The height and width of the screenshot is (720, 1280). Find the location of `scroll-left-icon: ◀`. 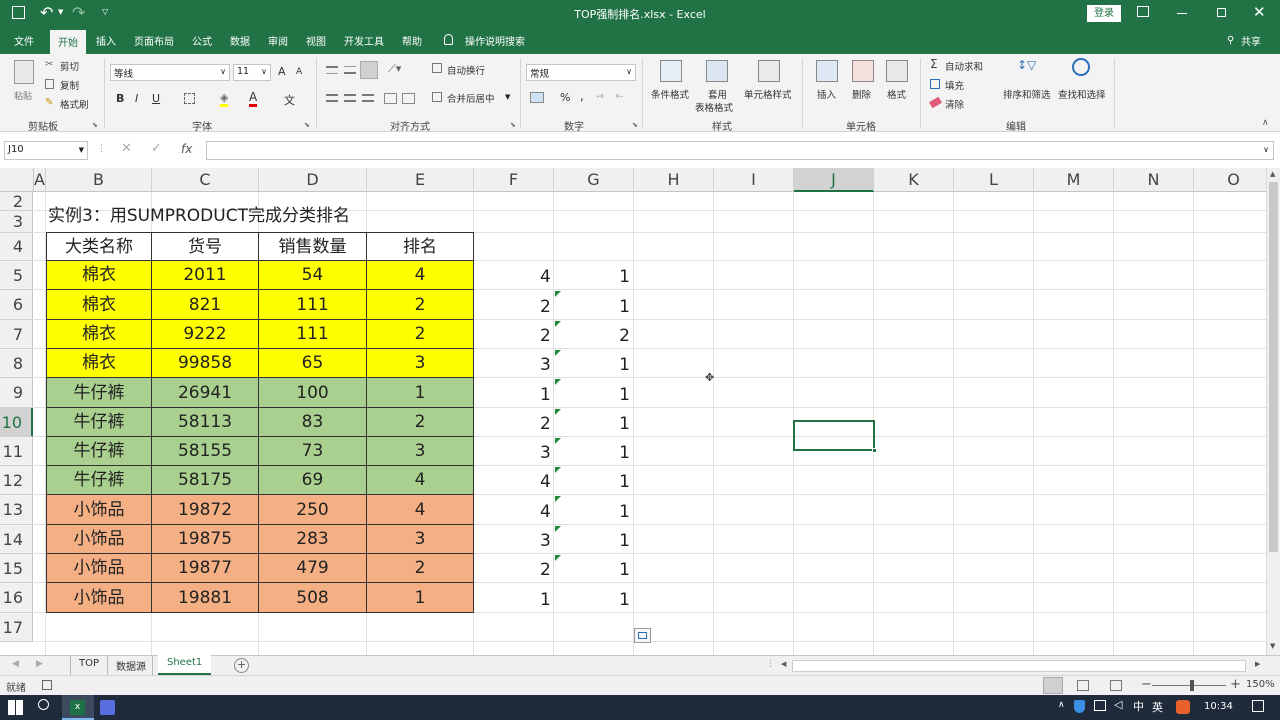

scroll-left-icon: ◀ is located at coordinates (783, 664).